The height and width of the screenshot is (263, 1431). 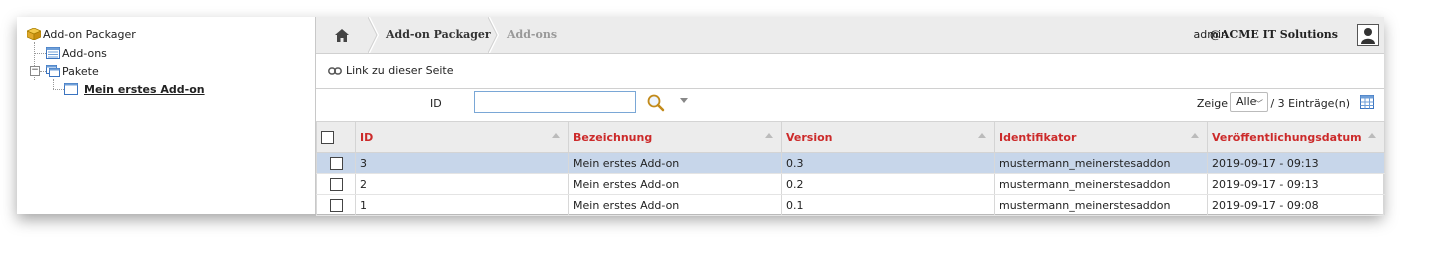 What do you see at coordinates (462, 205) in the screenshot?
I see `cell-id: 1` at bounding box center [462, 205].